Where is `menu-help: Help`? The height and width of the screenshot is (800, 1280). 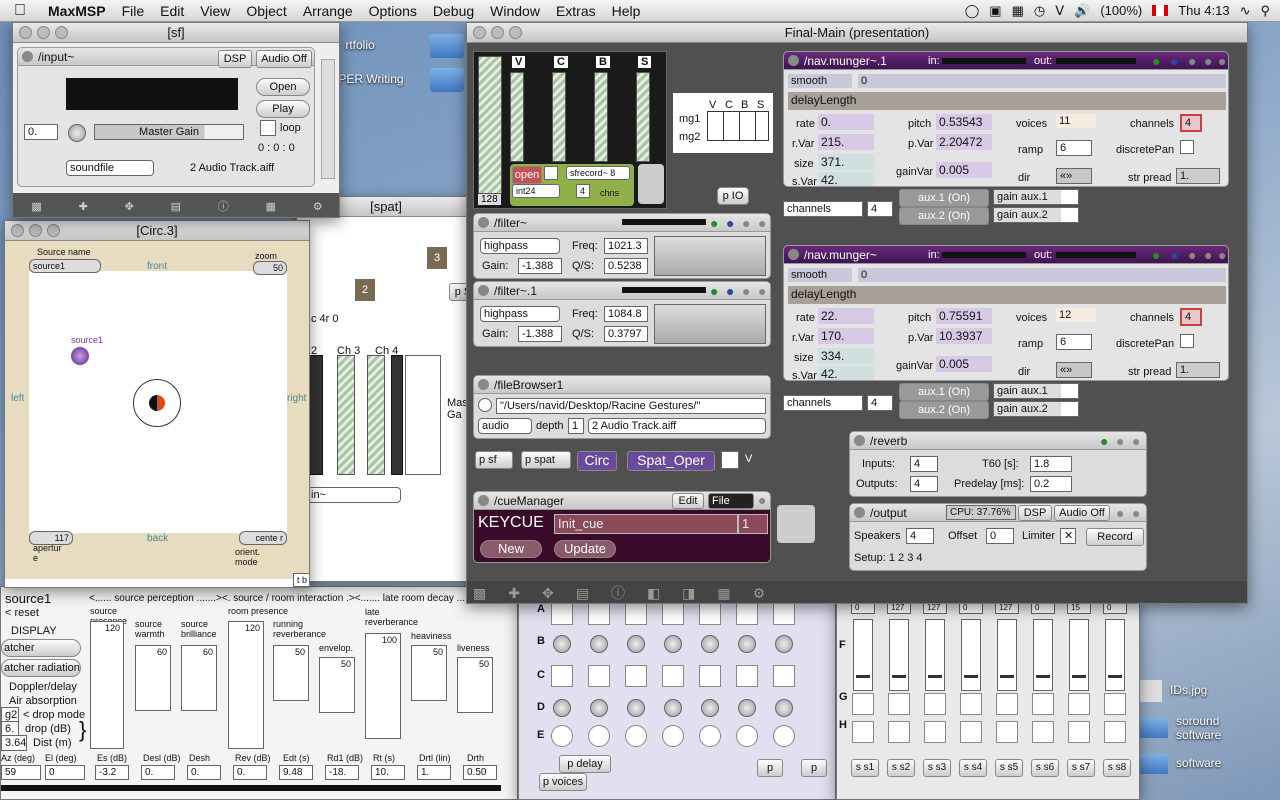
menu-help: Help is located at coordinates (626, 11).